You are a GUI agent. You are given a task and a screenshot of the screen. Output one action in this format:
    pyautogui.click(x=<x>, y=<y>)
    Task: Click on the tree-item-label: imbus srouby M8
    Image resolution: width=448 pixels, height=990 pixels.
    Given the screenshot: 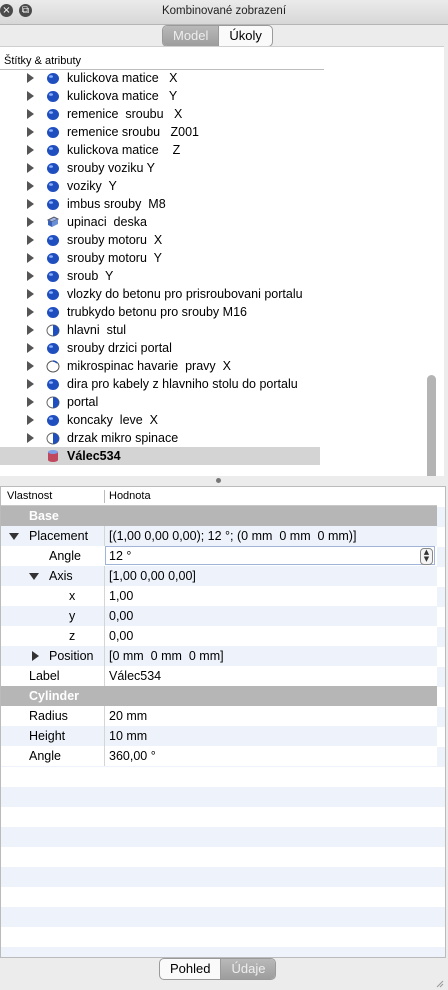 What is the action you would take?
    pyautogui.click(x=116, y=204)
    